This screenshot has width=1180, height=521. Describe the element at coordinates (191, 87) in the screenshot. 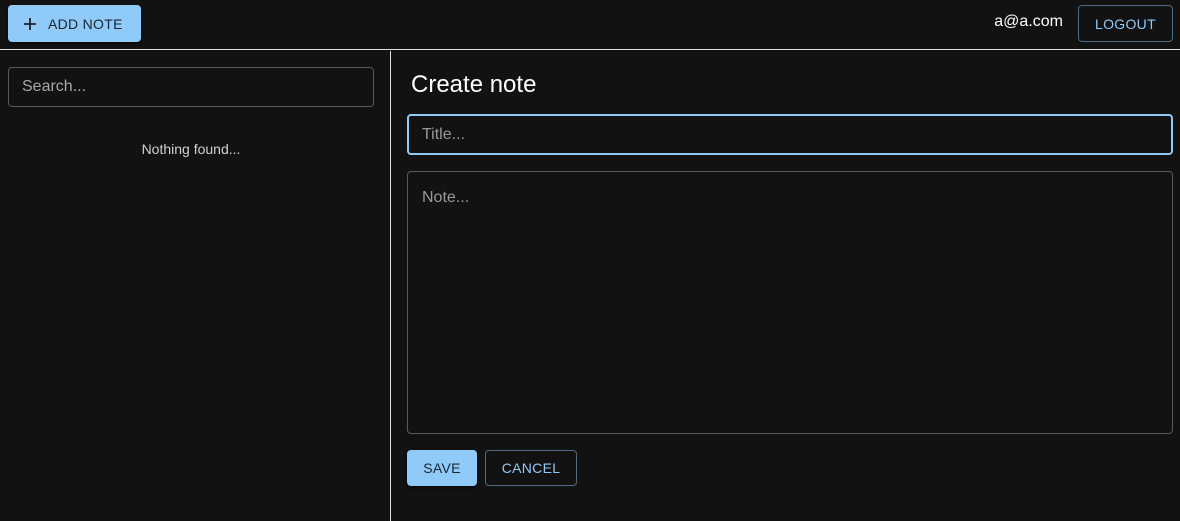

I see `search-input` at that location.